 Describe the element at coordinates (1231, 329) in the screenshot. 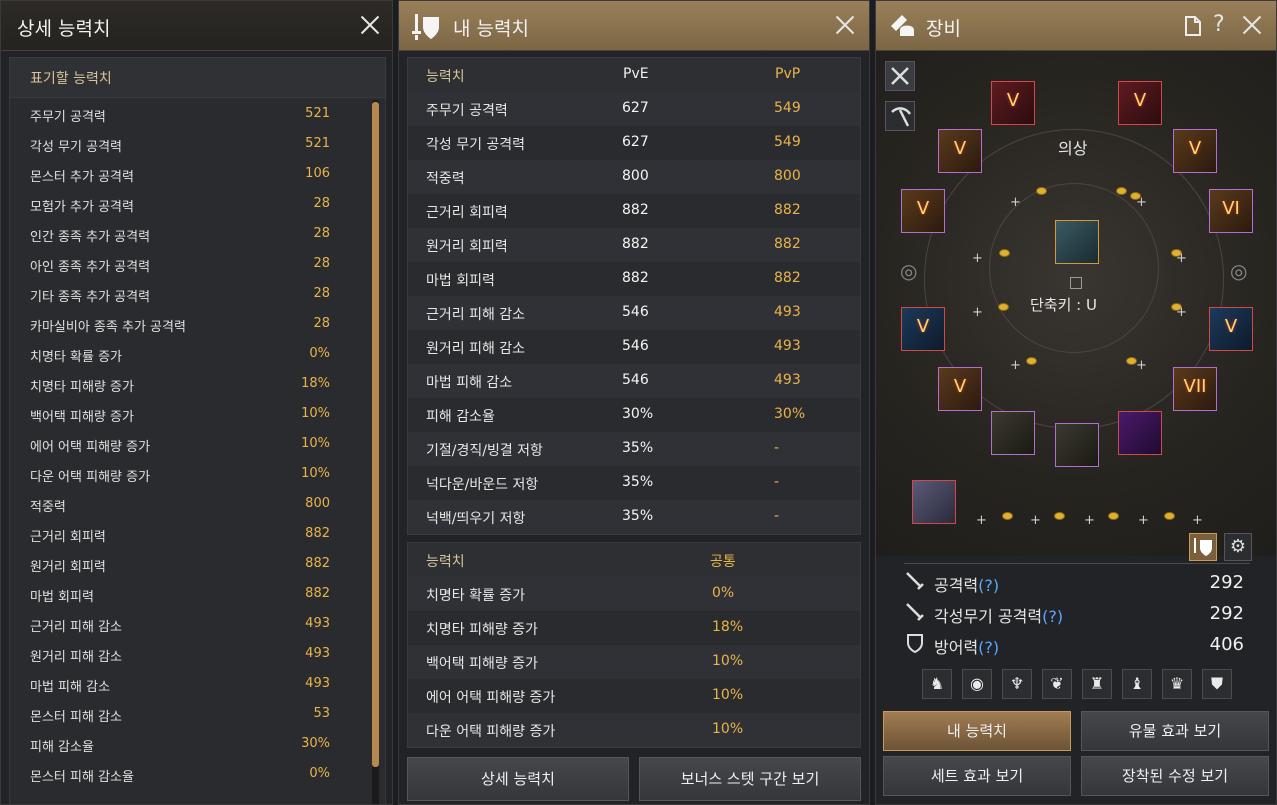

I see `shoes-slot: V` at that location.